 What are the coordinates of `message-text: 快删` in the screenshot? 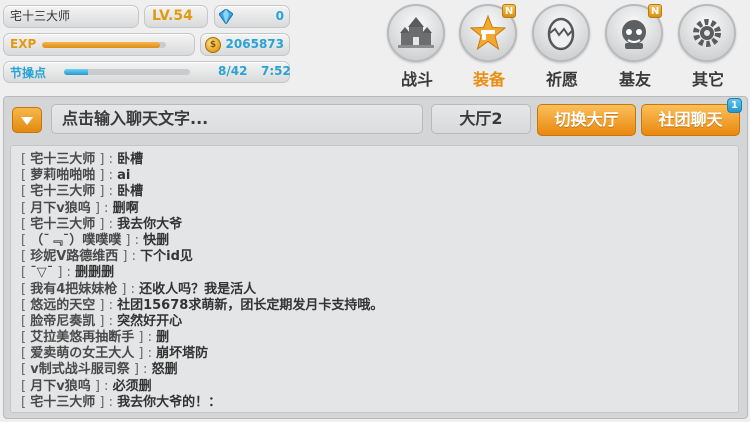 It's located at (156, 240).